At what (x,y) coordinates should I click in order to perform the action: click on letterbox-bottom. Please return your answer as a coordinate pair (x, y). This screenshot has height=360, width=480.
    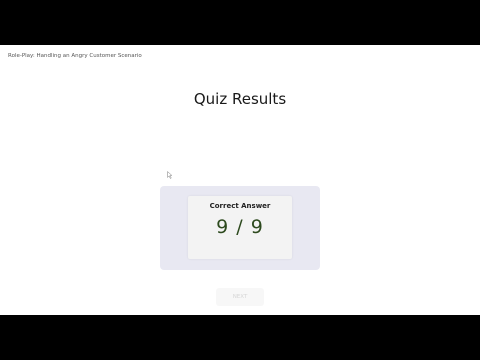
    Looking at the image, I should click on (240, 337).